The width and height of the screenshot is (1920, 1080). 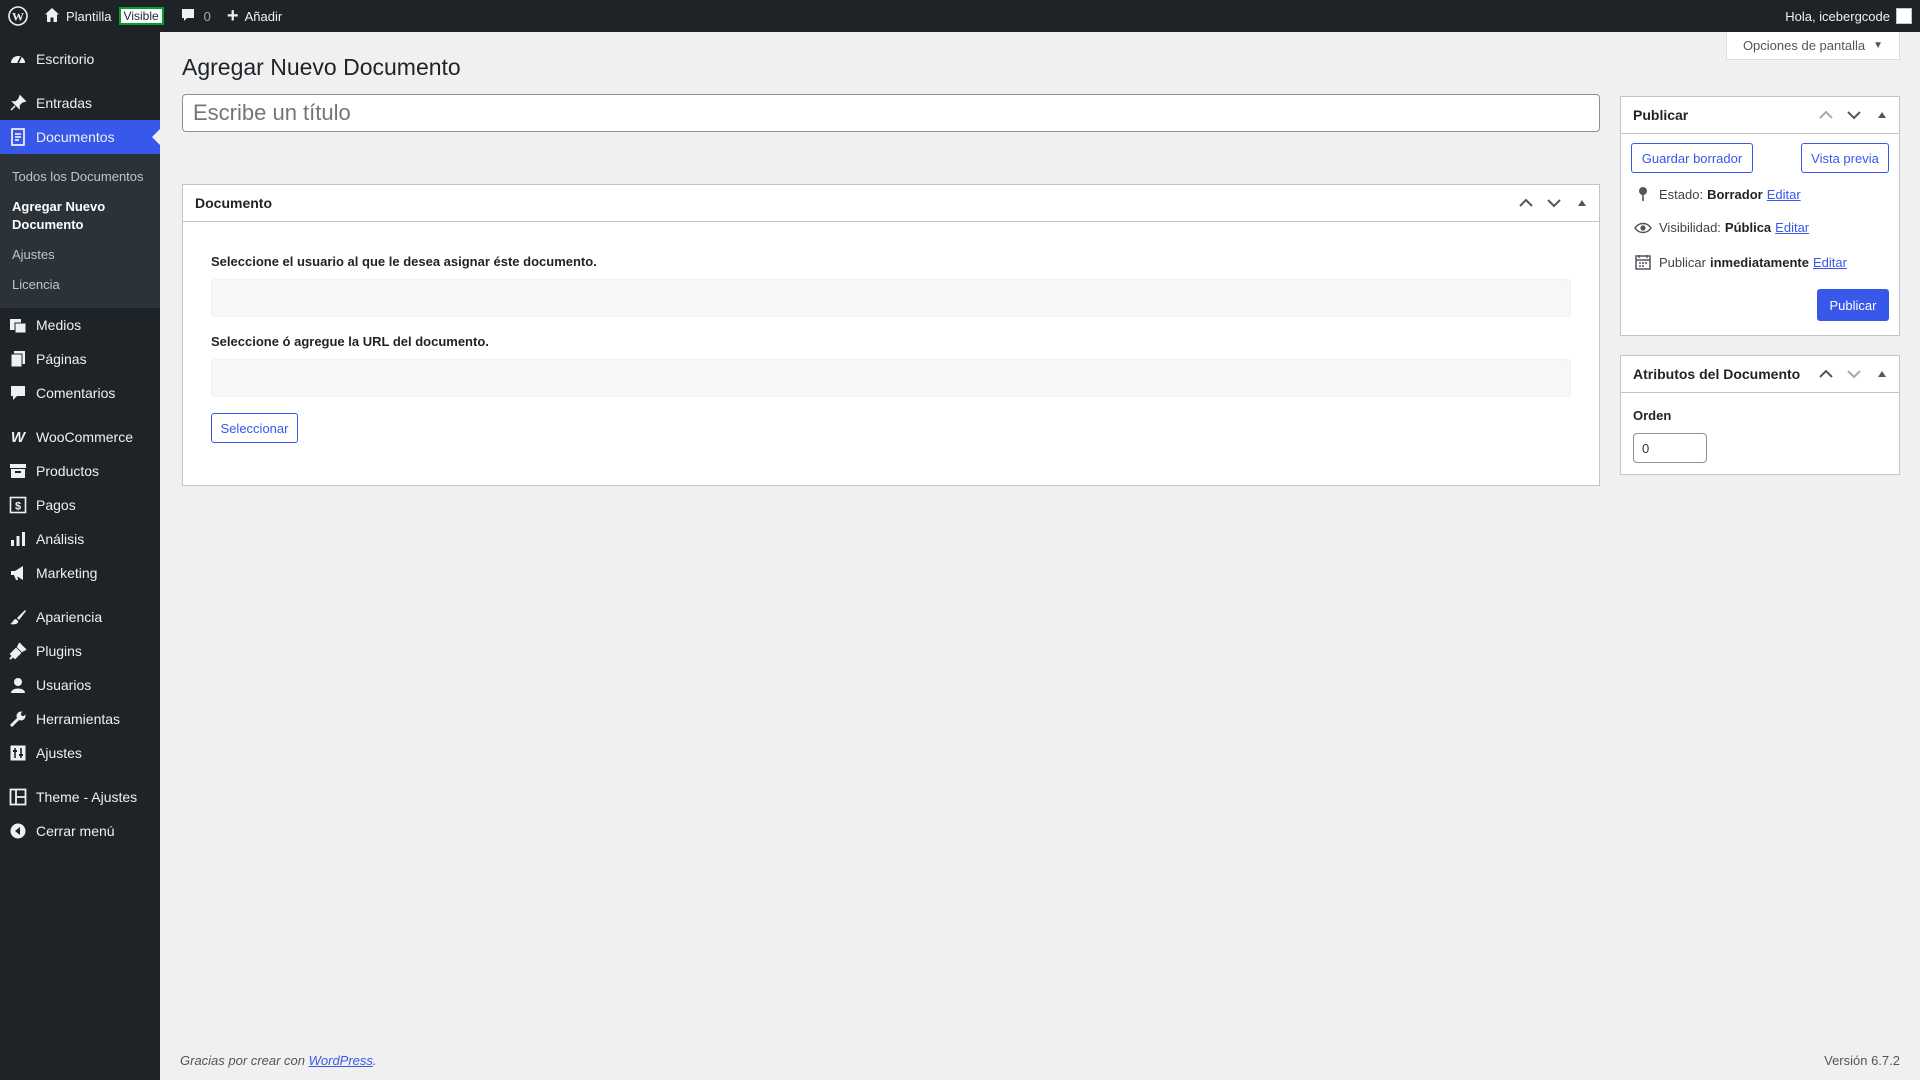 What do you see at coordinates (1748, 227) in the screenshot?
I see `visibility-value: Pública` at bounding box center [1748, 227].